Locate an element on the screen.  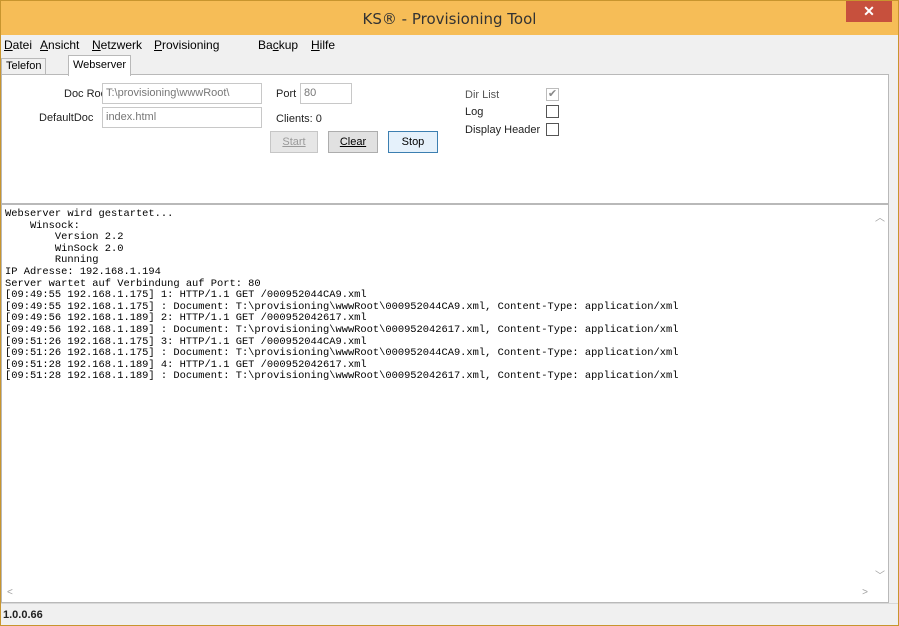
close-button: ✕ is located at coordinates (869, 11).